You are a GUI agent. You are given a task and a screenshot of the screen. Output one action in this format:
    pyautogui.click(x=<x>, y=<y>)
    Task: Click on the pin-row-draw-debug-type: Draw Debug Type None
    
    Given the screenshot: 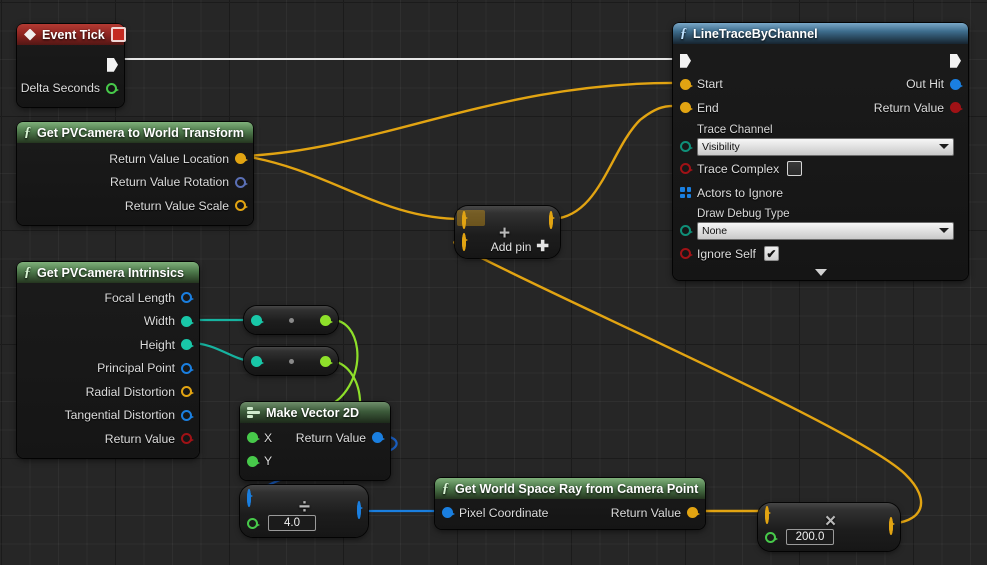 What is the action you would take?
    pyautogui.click(x=820, y=222)
    